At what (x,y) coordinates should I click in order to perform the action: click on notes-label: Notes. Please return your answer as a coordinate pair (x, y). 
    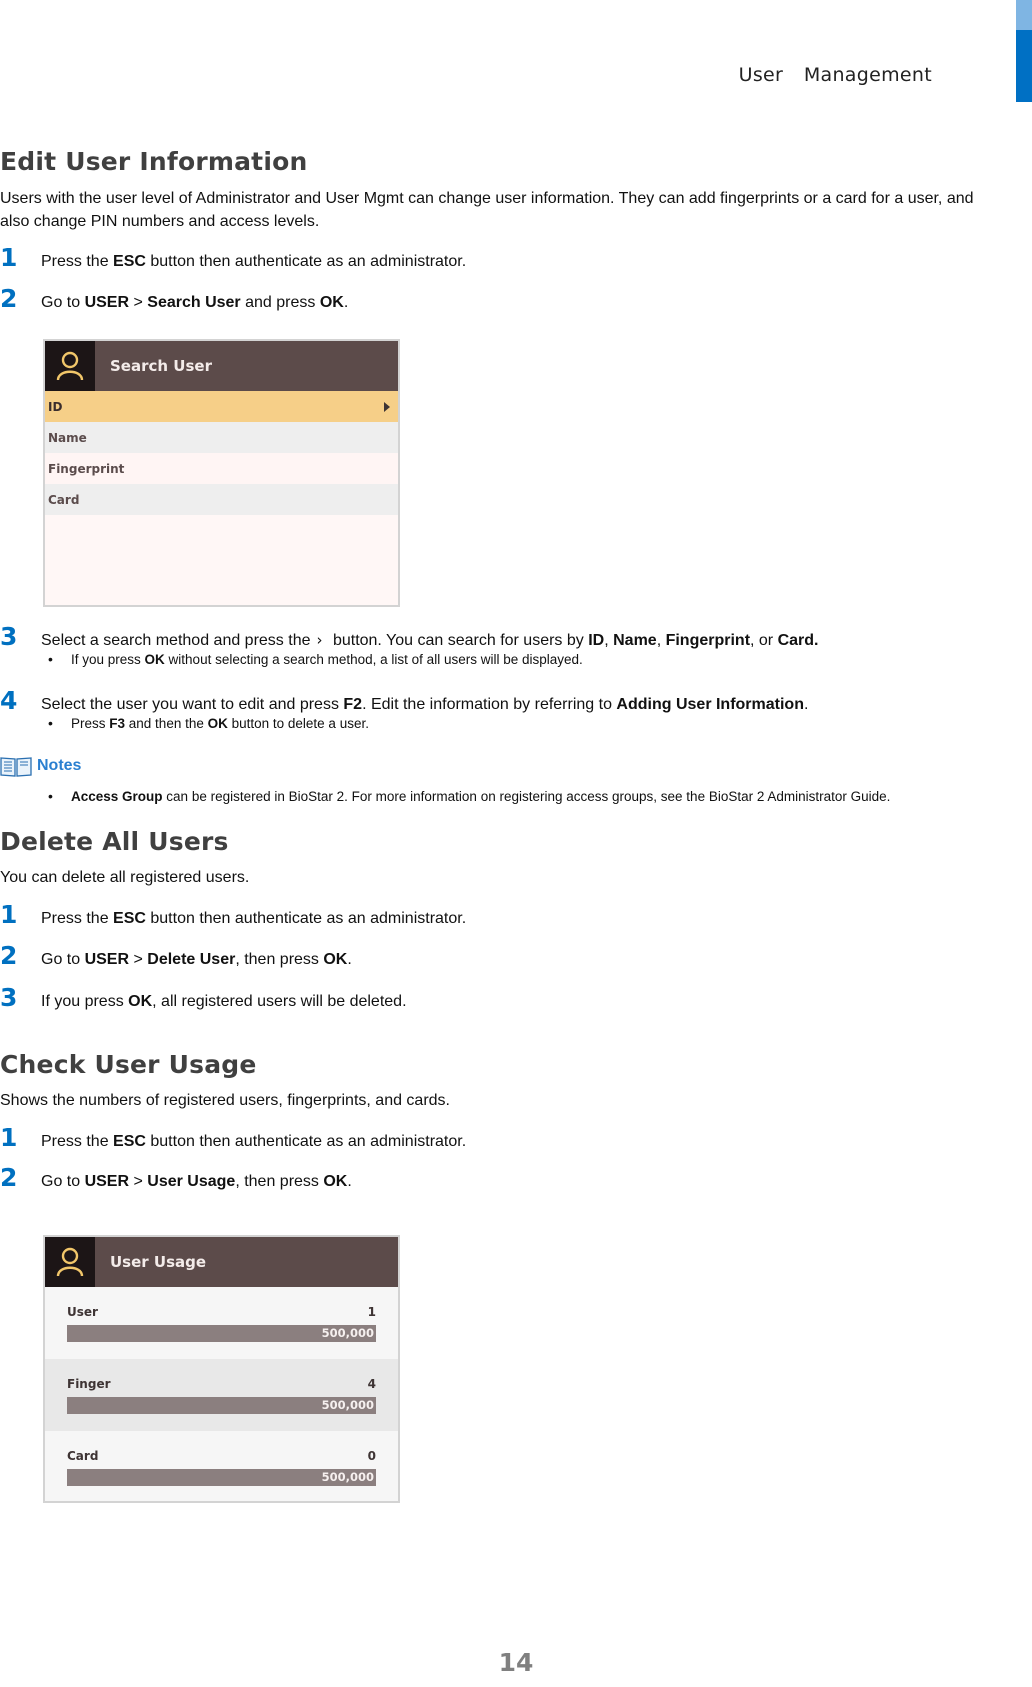
    Looking at the image, I should click on (59, 765).